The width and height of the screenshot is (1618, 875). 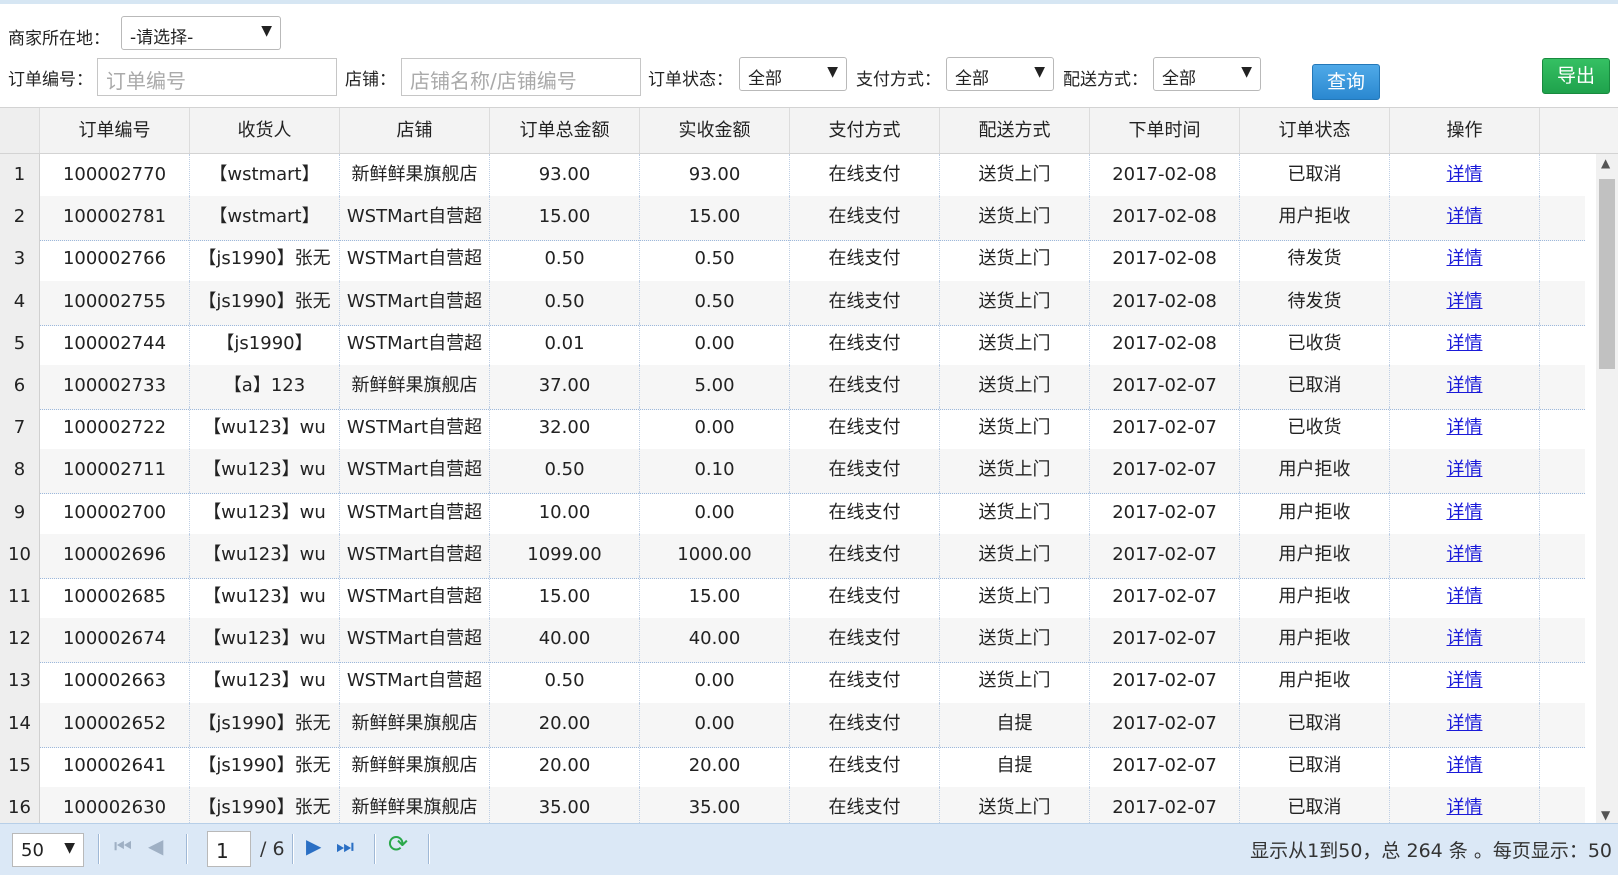 What do you see at coordinates (715, 130) in the screenshot?
I see `header-paid: 实收金额` at bounding box center [715, 130].